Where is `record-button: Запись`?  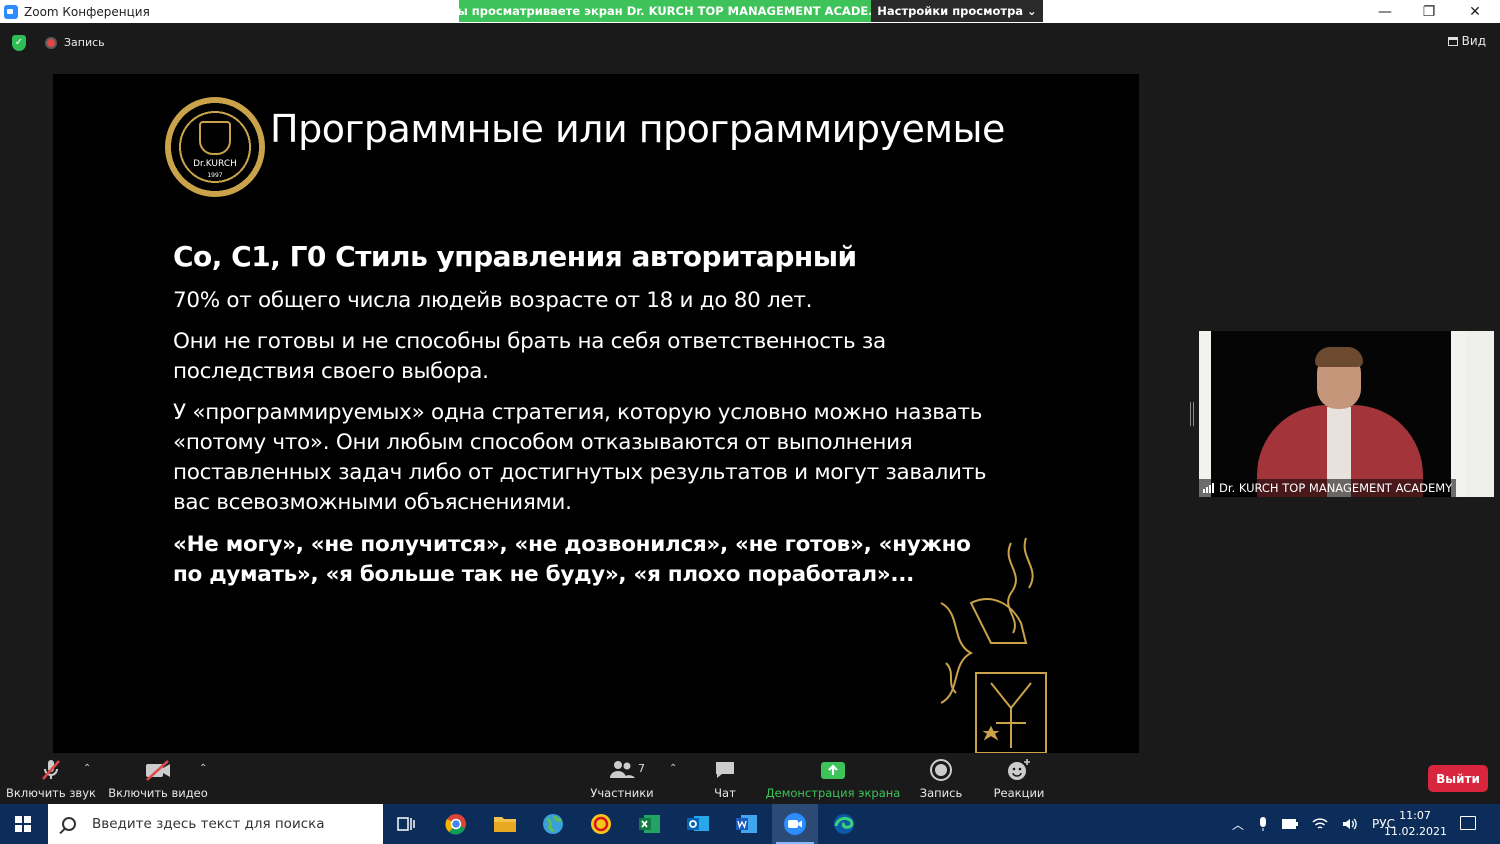
record-button: Запись is located at coordinates (941, 778).